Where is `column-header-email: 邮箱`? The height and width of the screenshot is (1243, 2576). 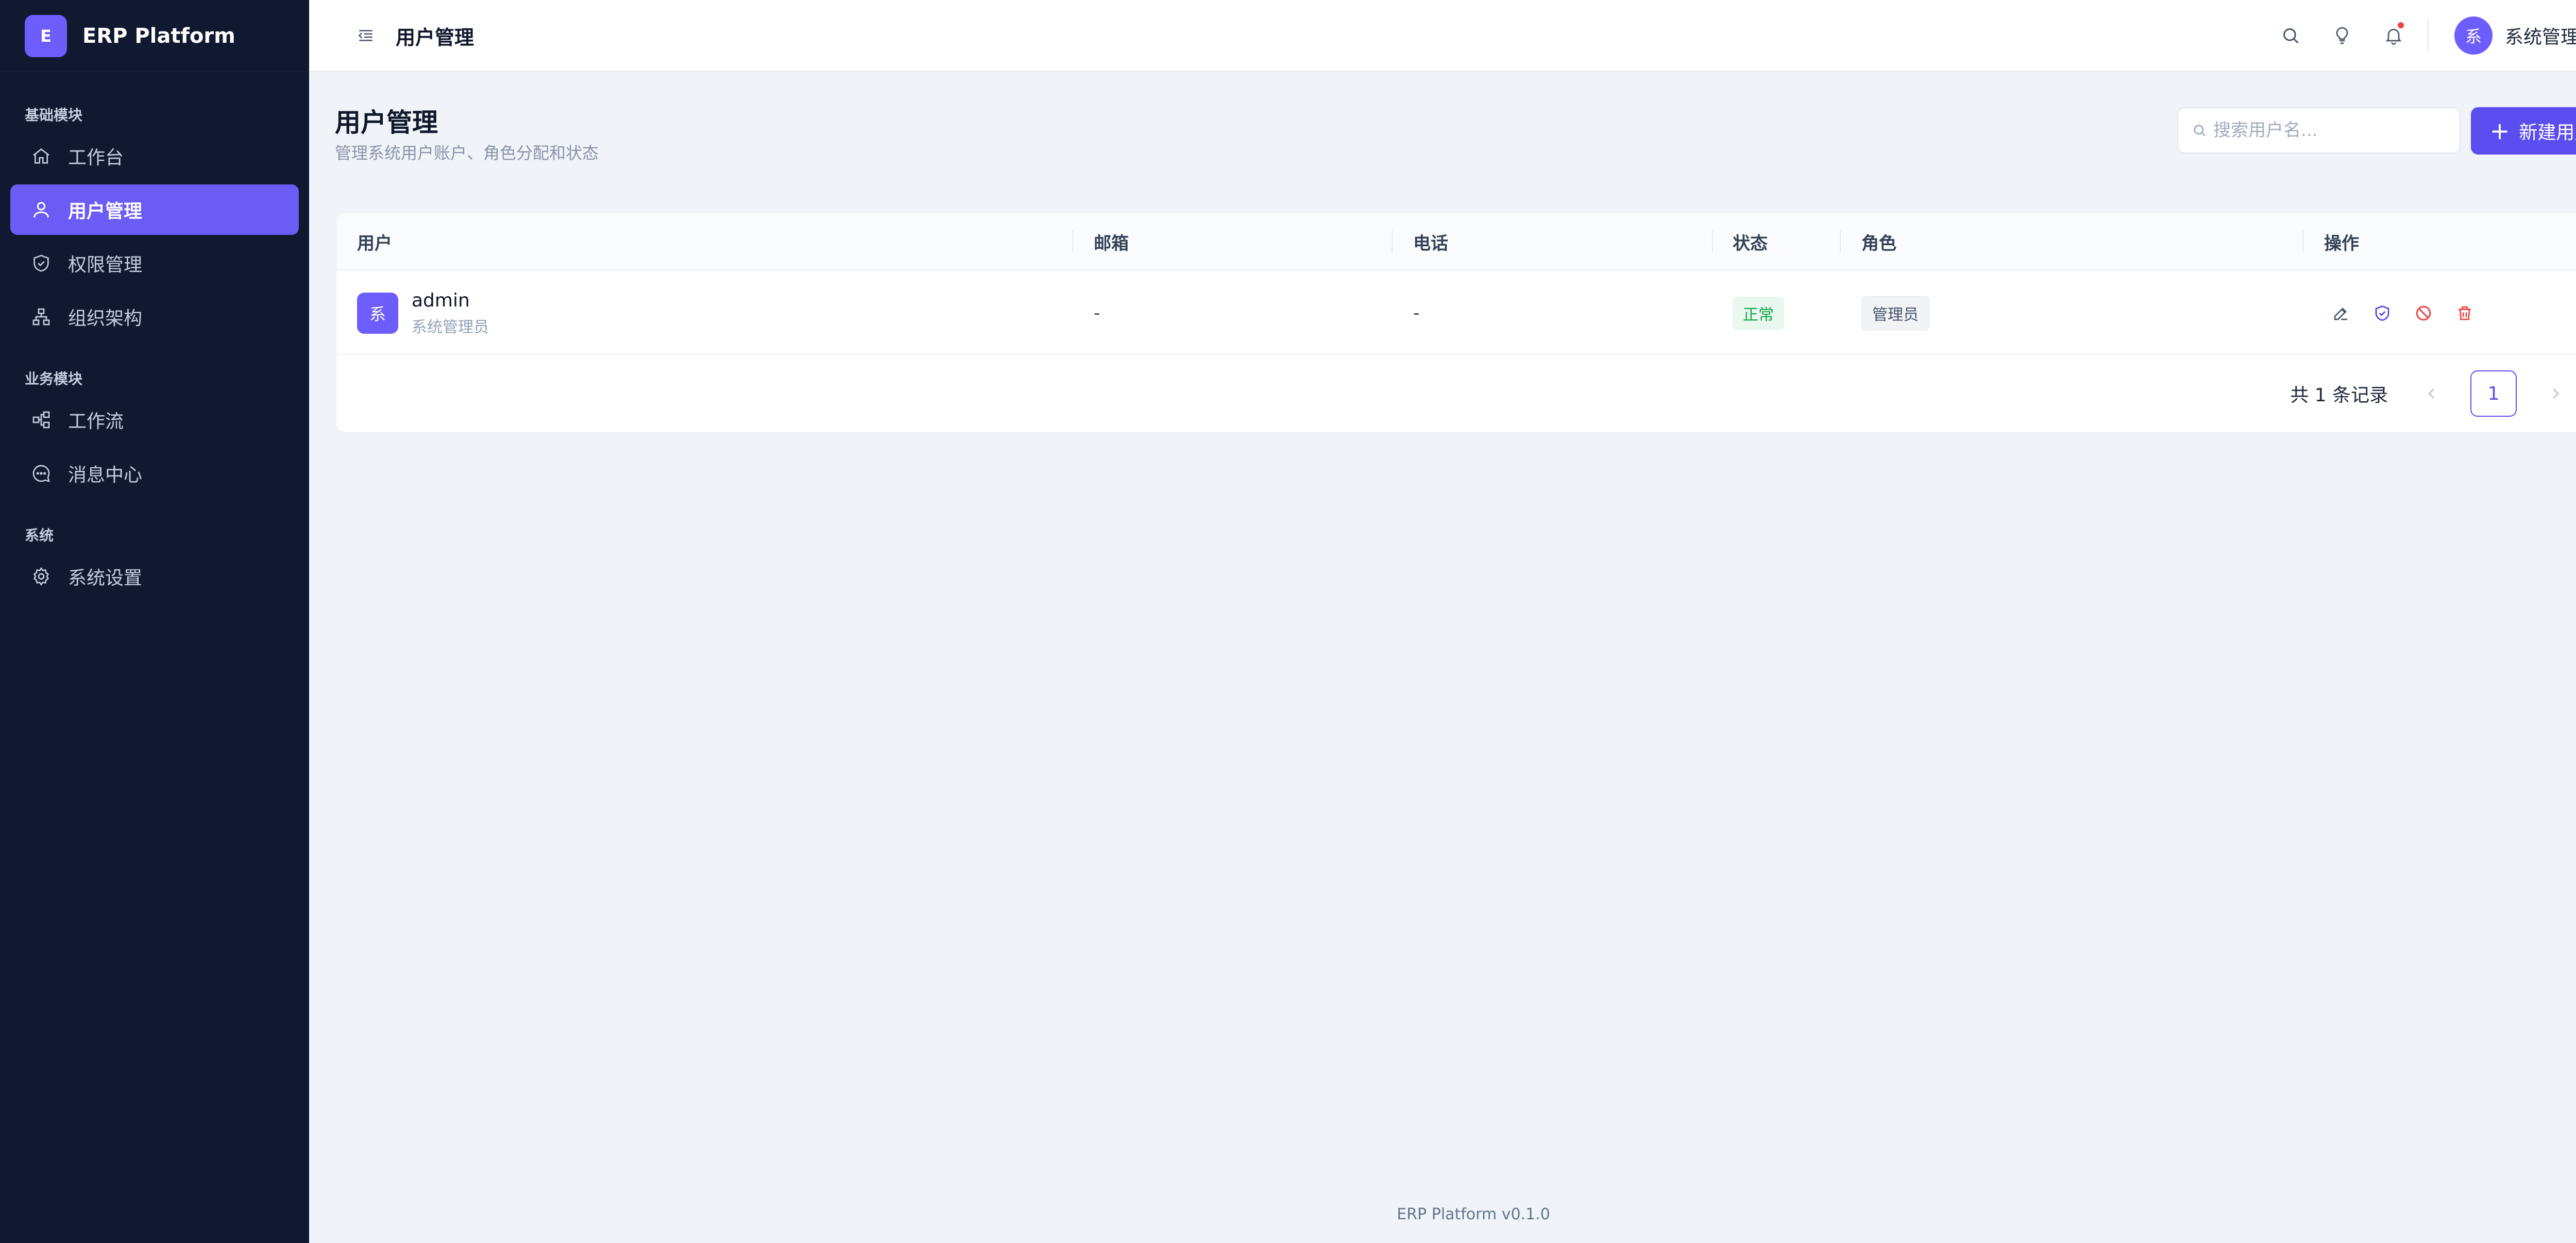 column-header-email: 邮箱 is located at coordinates (1111, 243).